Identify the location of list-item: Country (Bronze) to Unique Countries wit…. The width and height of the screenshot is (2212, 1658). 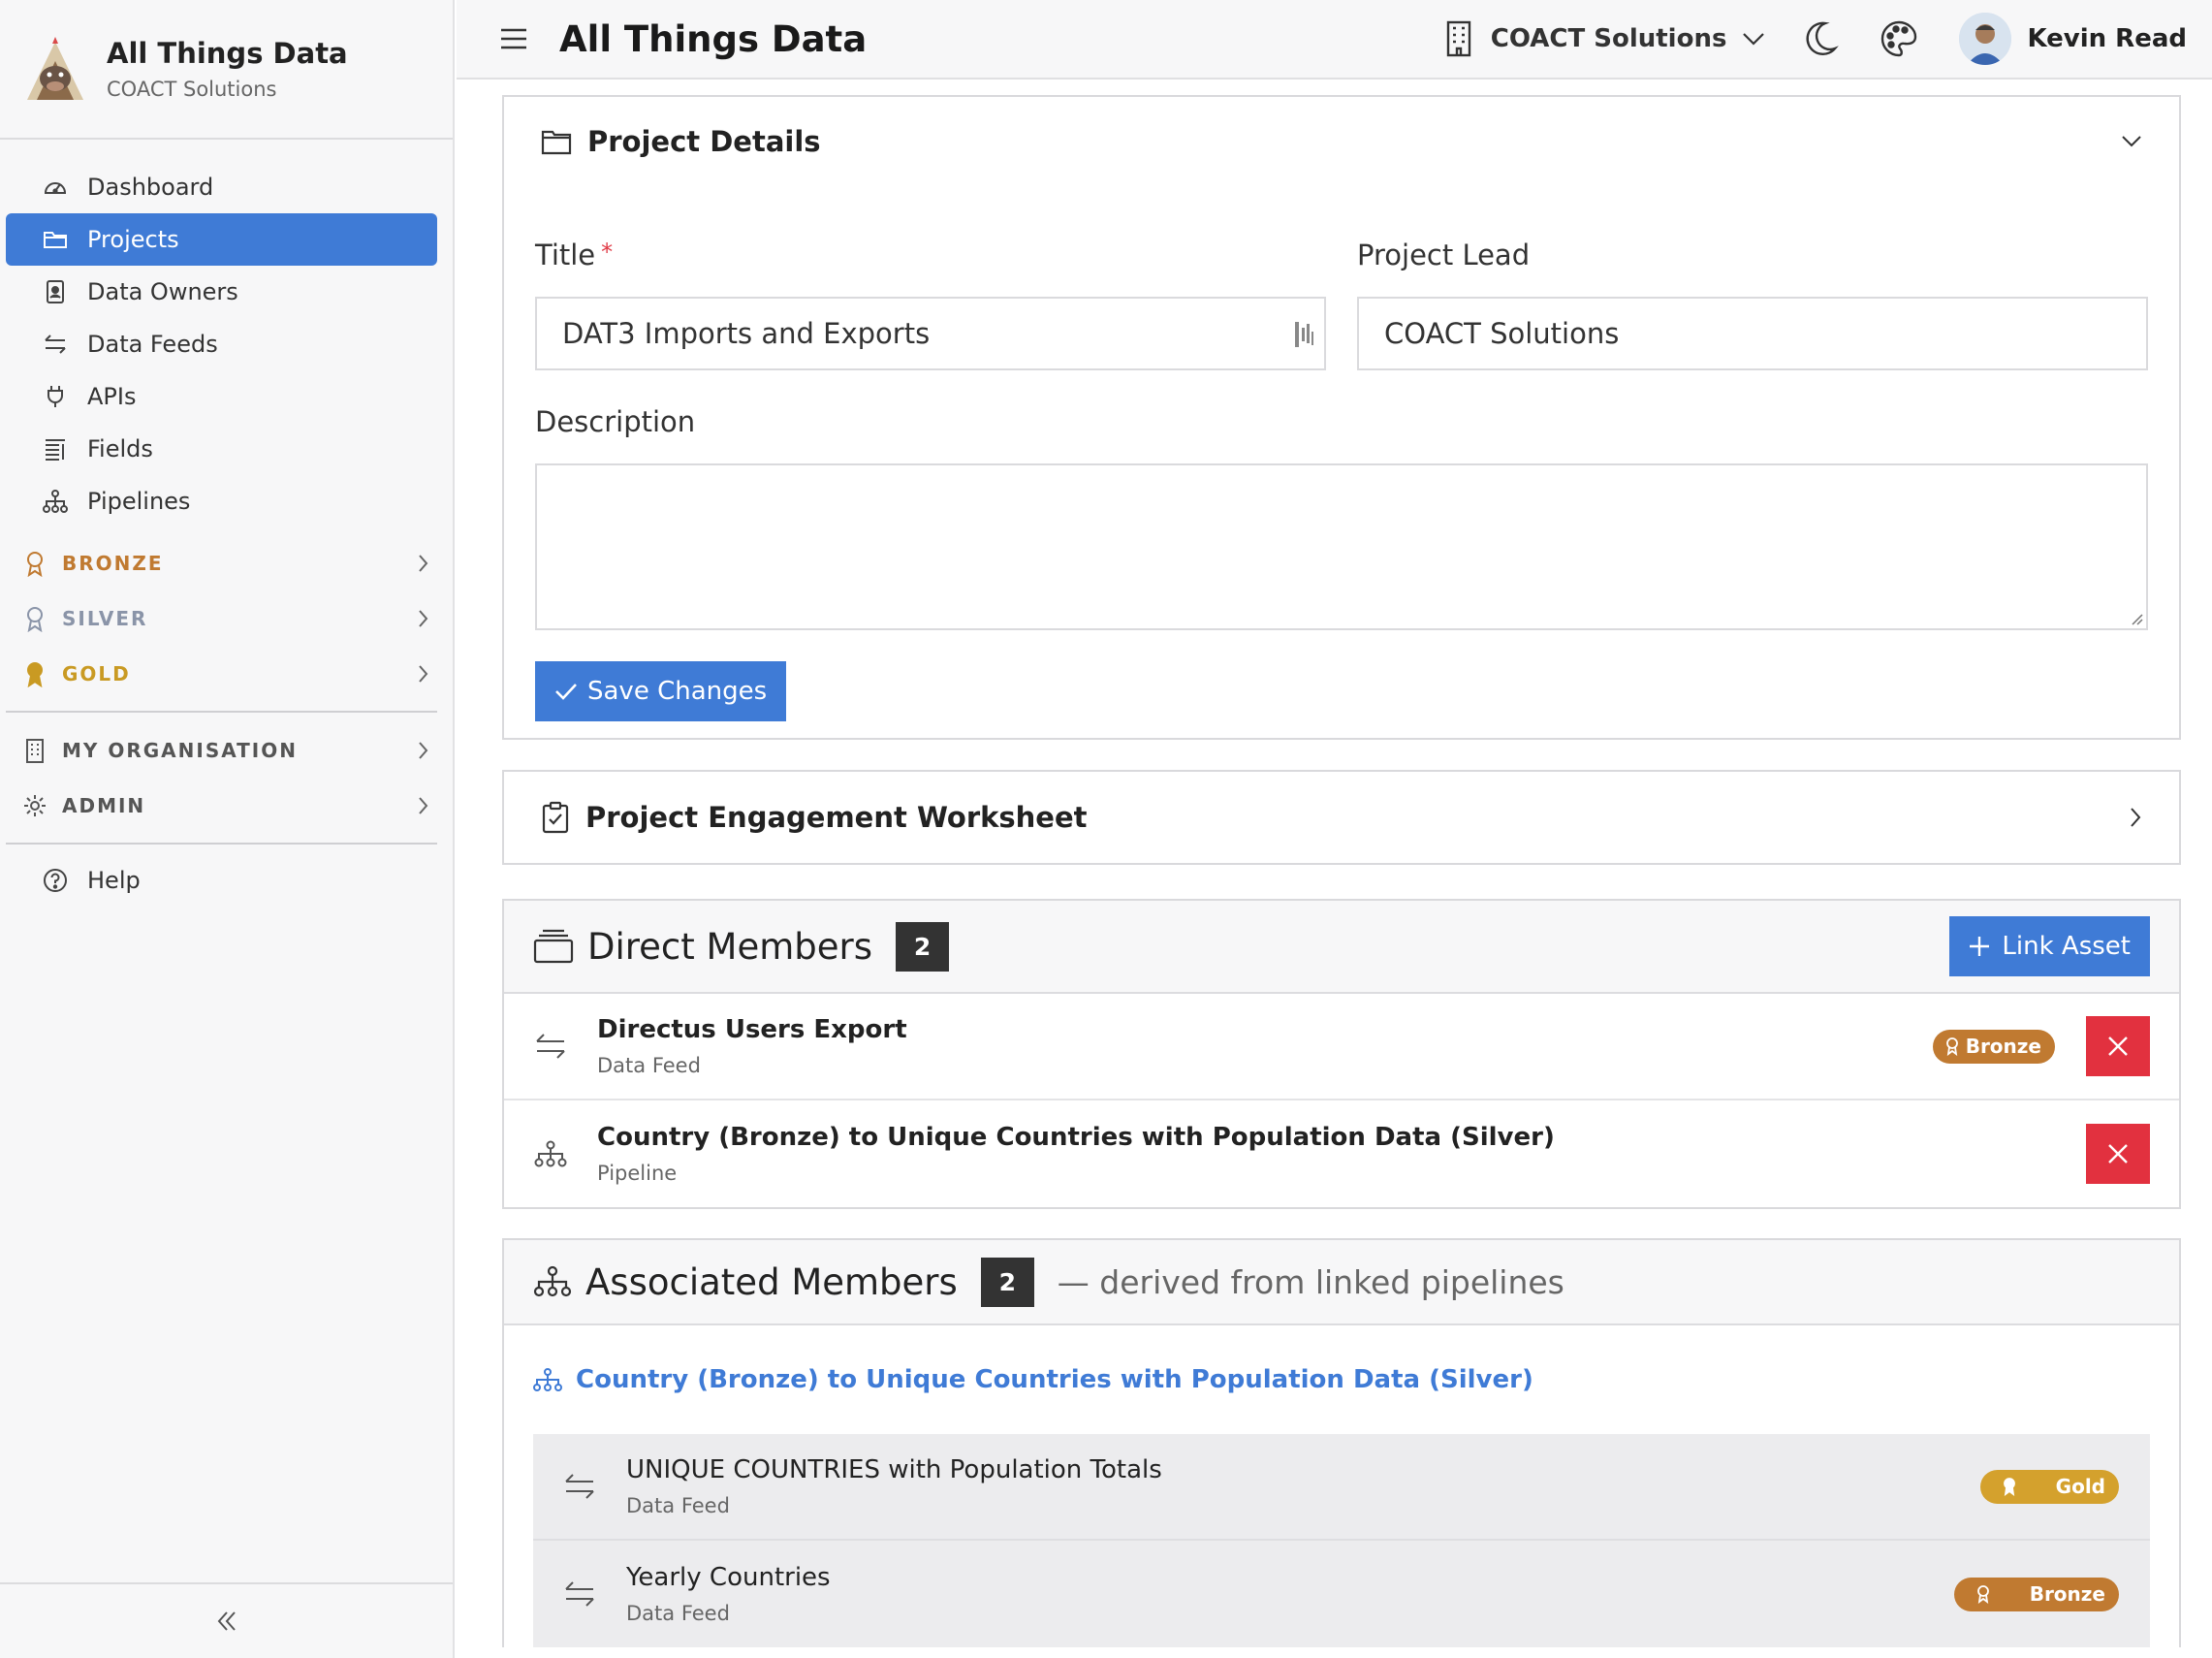
(1341, 1153).